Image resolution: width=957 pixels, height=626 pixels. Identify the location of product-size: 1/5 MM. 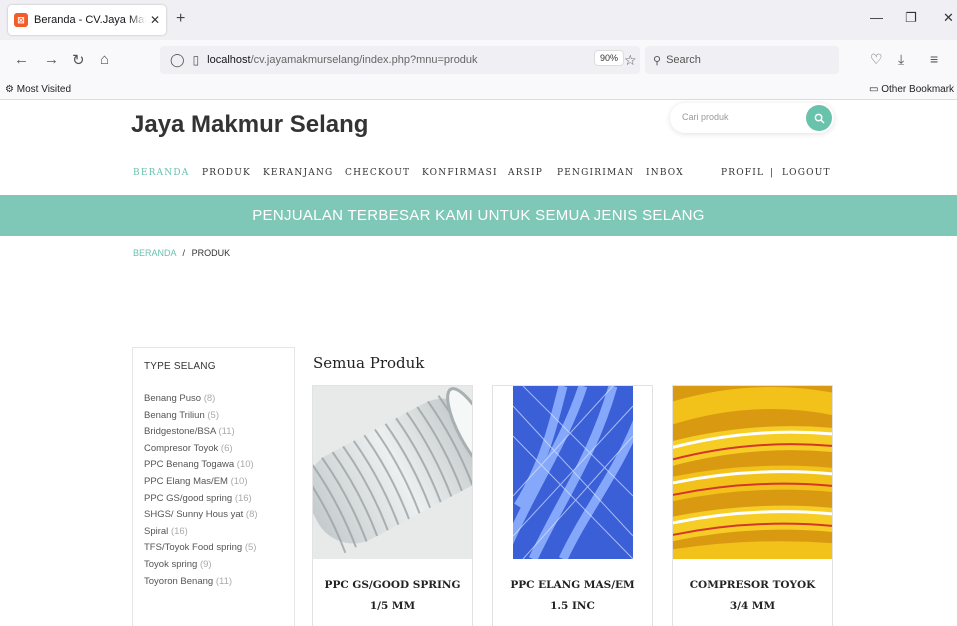
(392, 606).